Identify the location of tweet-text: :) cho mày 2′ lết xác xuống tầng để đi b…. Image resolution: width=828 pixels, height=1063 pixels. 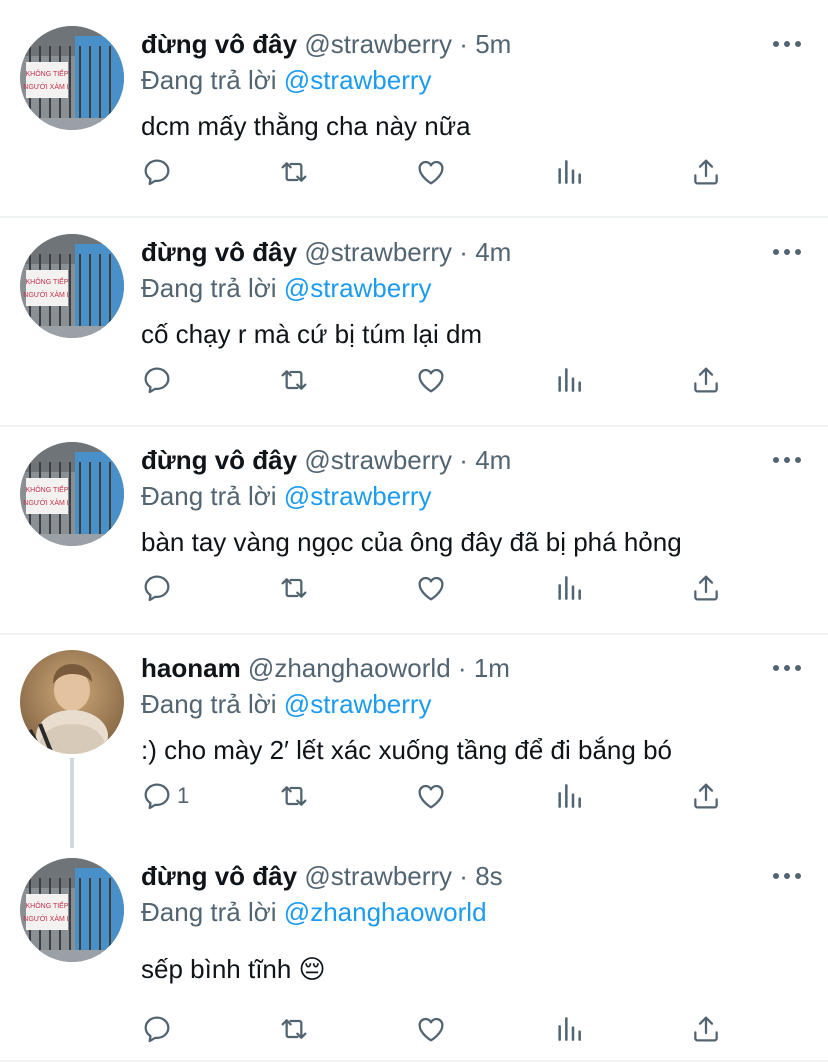
(406, 750).